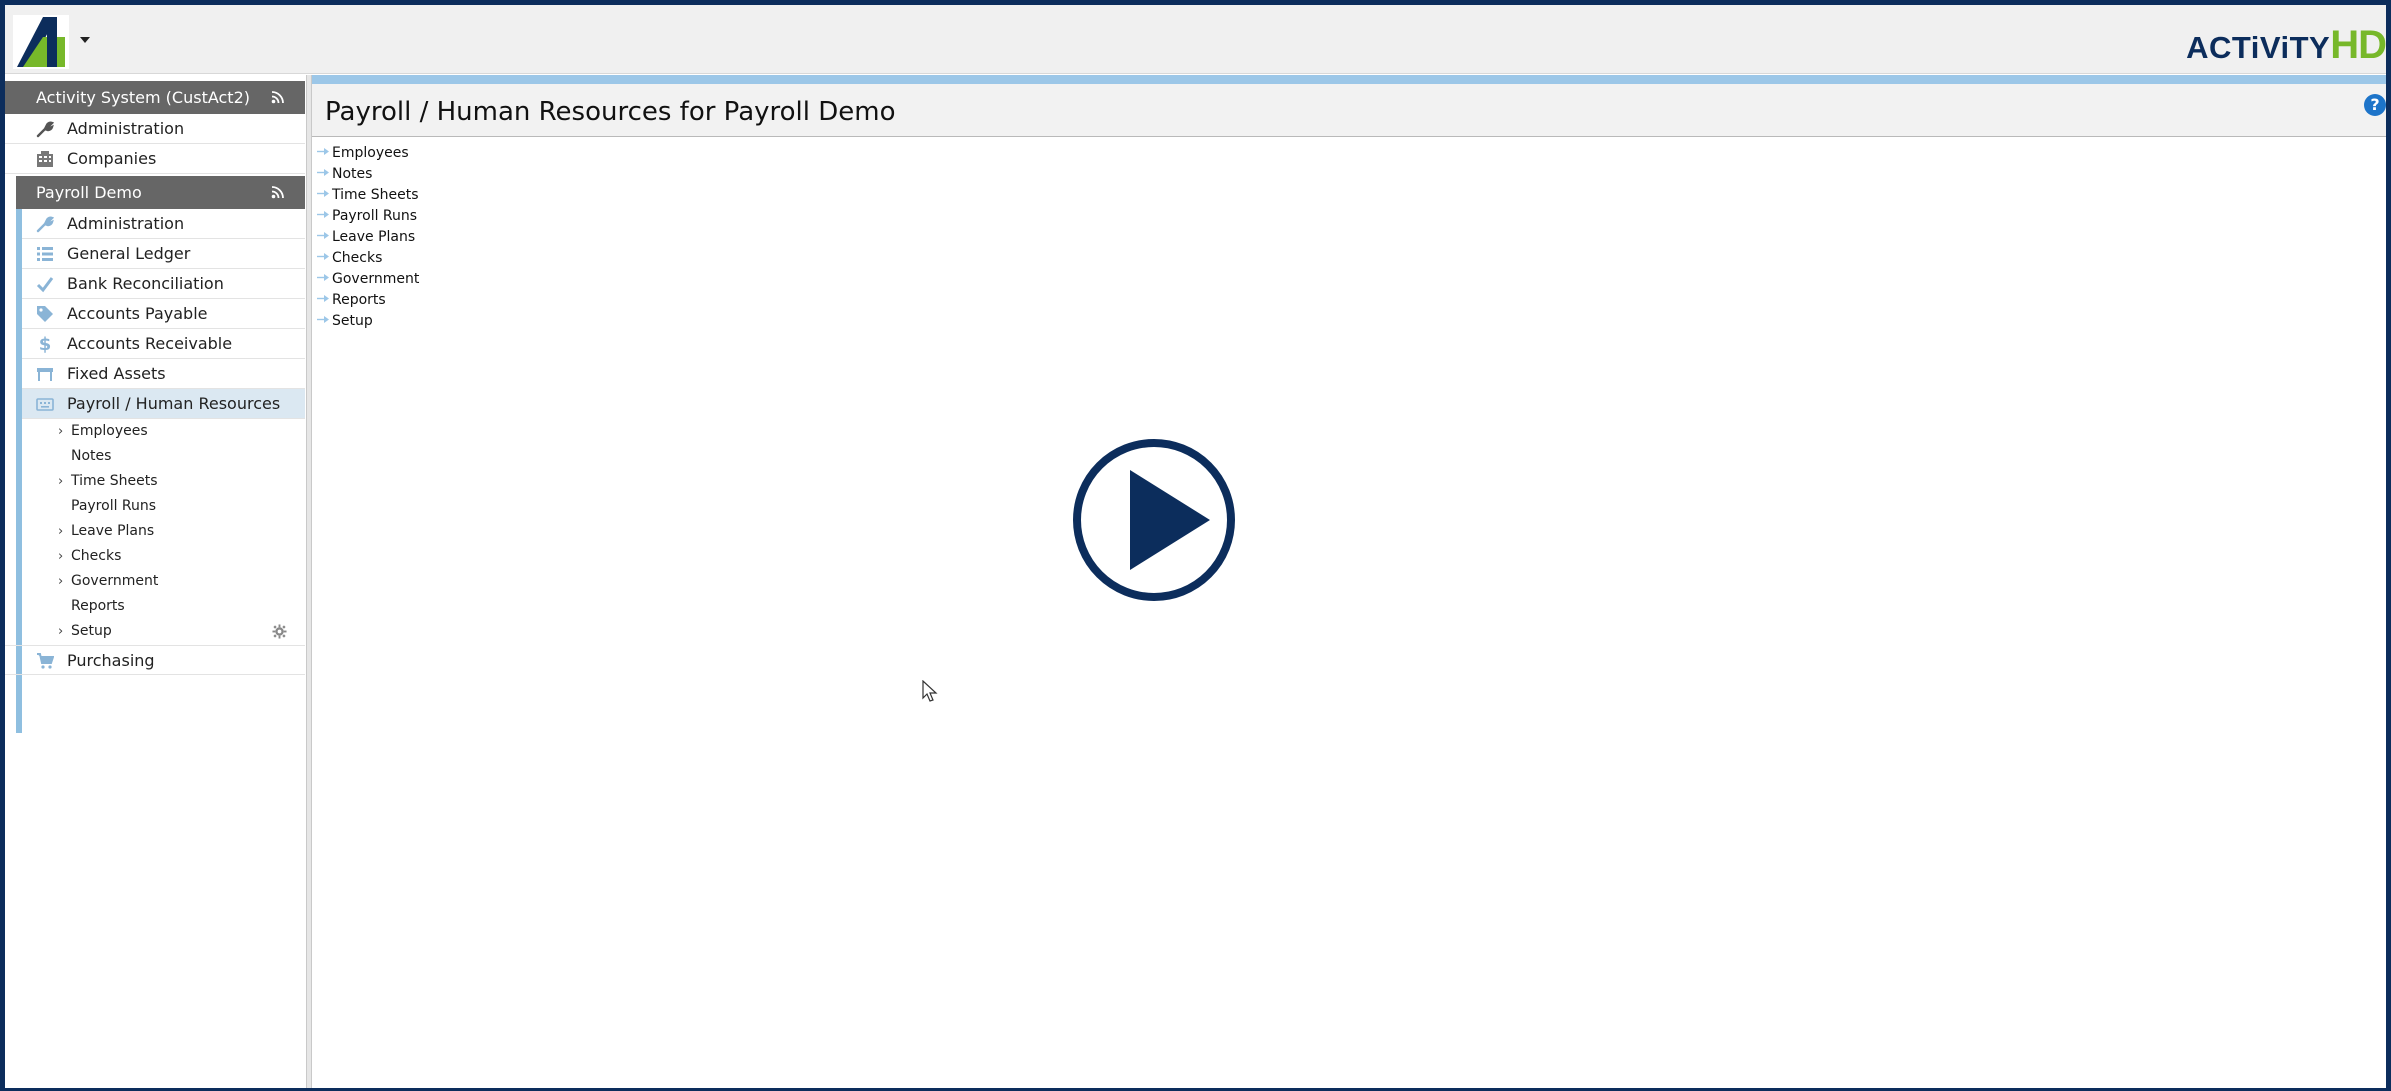  I want to click on subitem-label: Payroll Runs, so click(114, 506).